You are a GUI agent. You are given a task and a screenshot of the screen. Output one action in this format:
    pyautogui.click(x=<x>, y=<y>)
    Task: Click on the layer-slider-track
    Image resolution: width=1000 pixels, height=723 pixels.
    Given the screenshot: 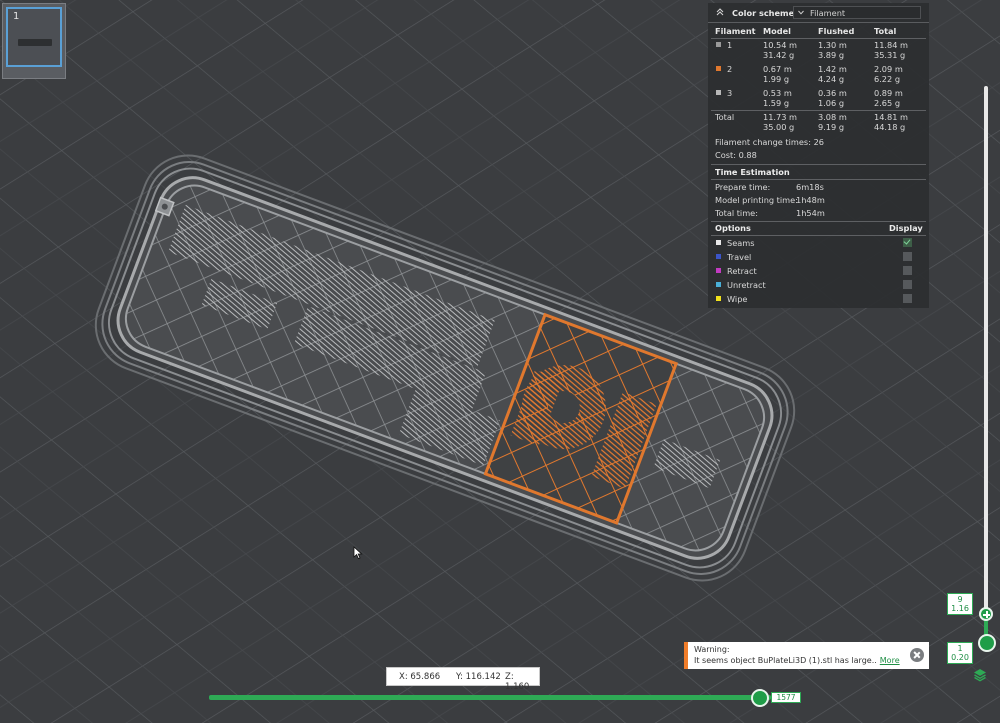 What is the action you would take?
    pyautogui.click(x=986, y=366)
    